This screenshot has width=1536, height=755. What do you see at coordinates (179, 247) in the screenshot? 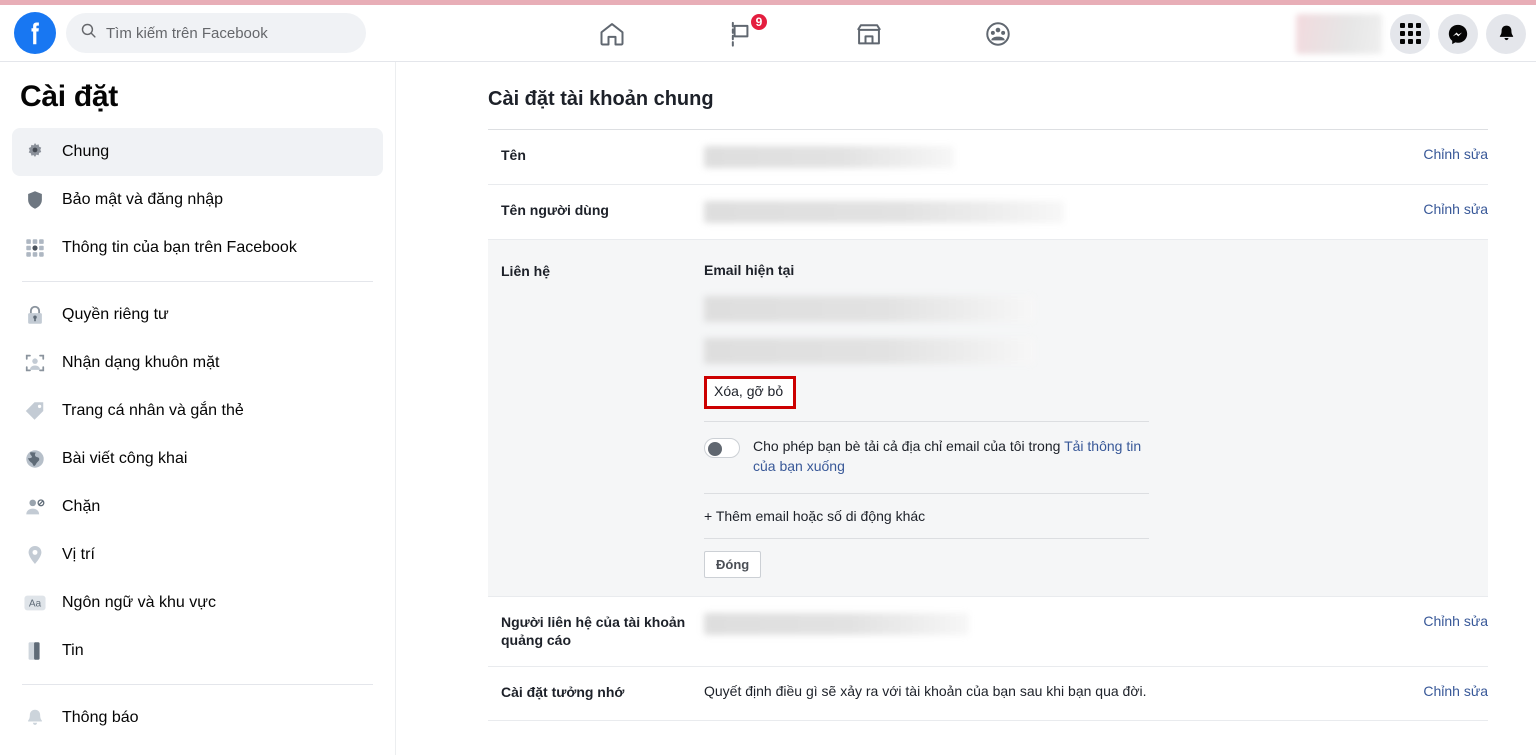
I see `sidebar-item-label: Thông tin của bạn trên Facebook` at bounding box center [179, 247].